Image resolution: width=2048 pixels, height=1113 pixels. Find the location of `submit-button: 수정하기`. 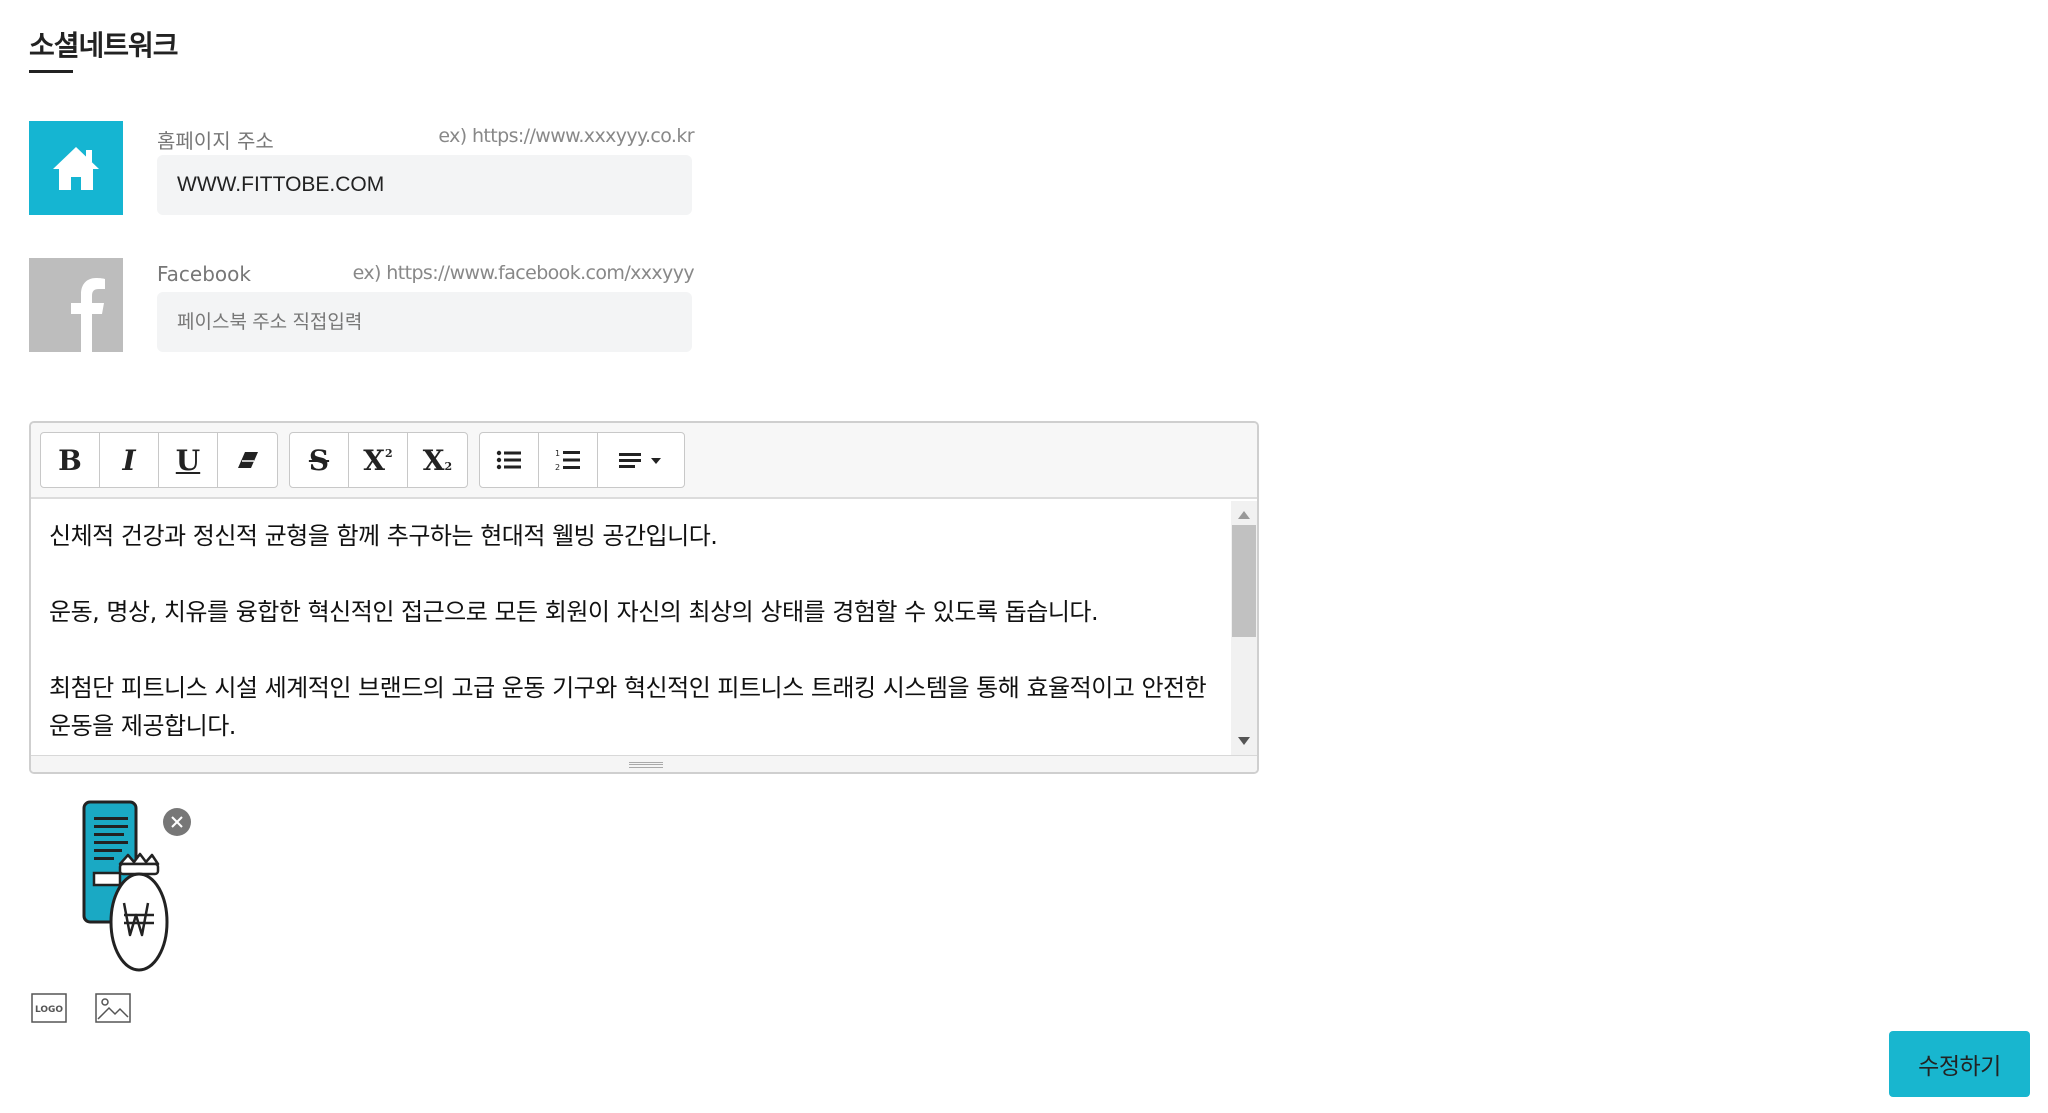

submit-button: 수정하기 is located at coordinates (1959, 1064).